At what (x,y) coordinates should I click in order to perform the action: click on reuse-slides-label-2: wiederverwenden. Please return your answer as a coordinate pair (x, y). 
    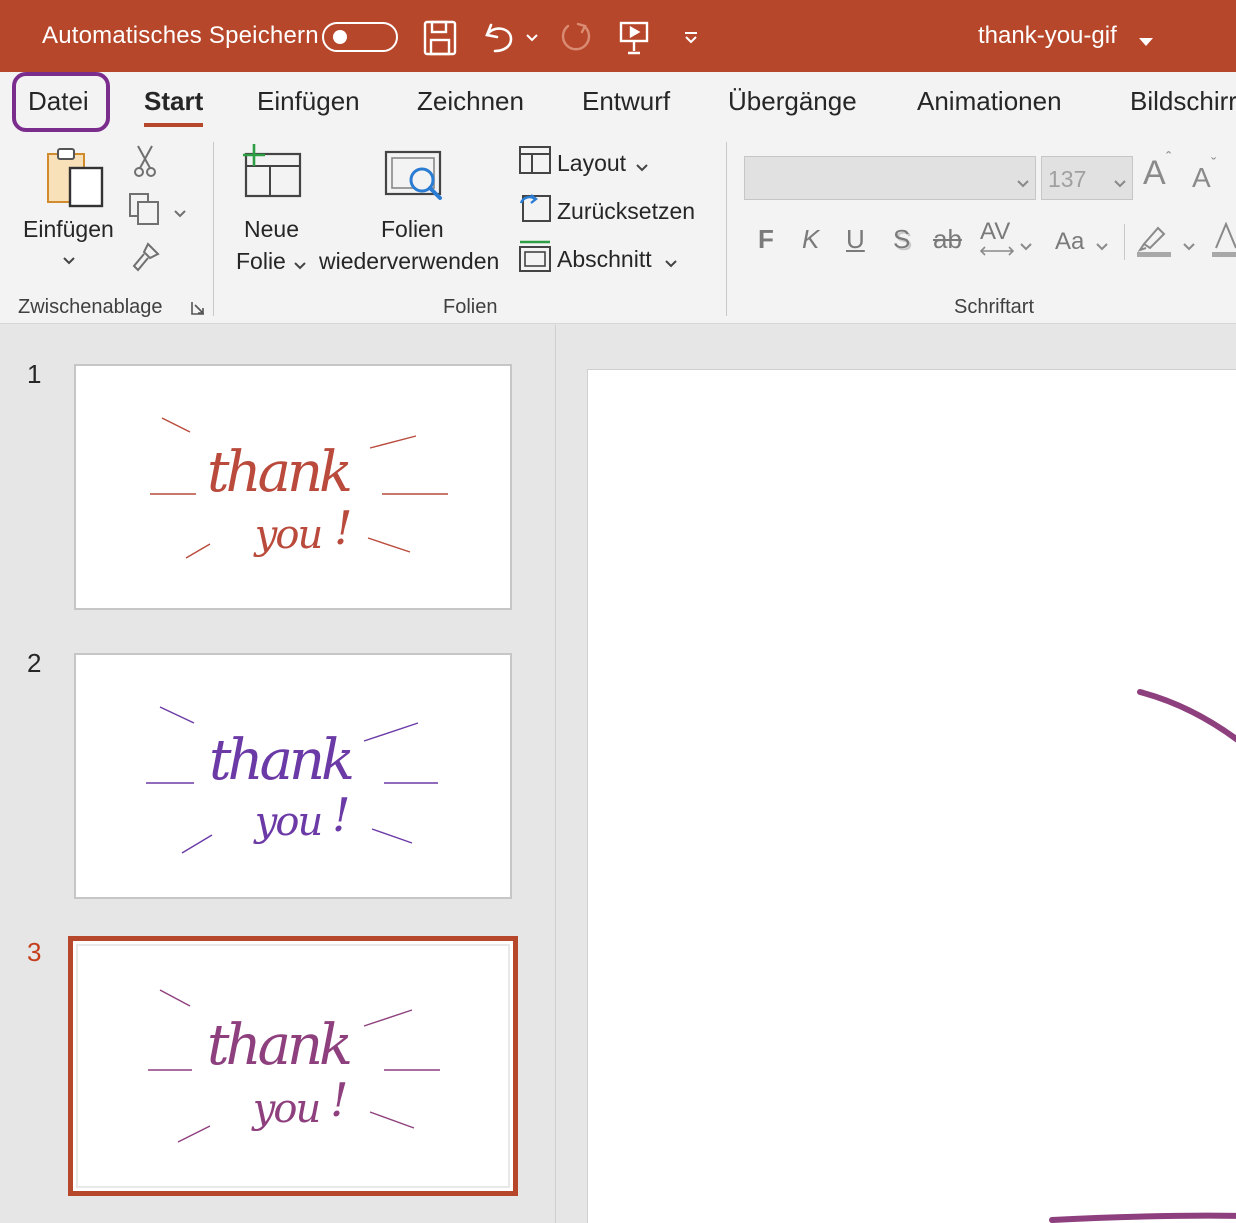
    Looking at the image, I should click on (409, 261).